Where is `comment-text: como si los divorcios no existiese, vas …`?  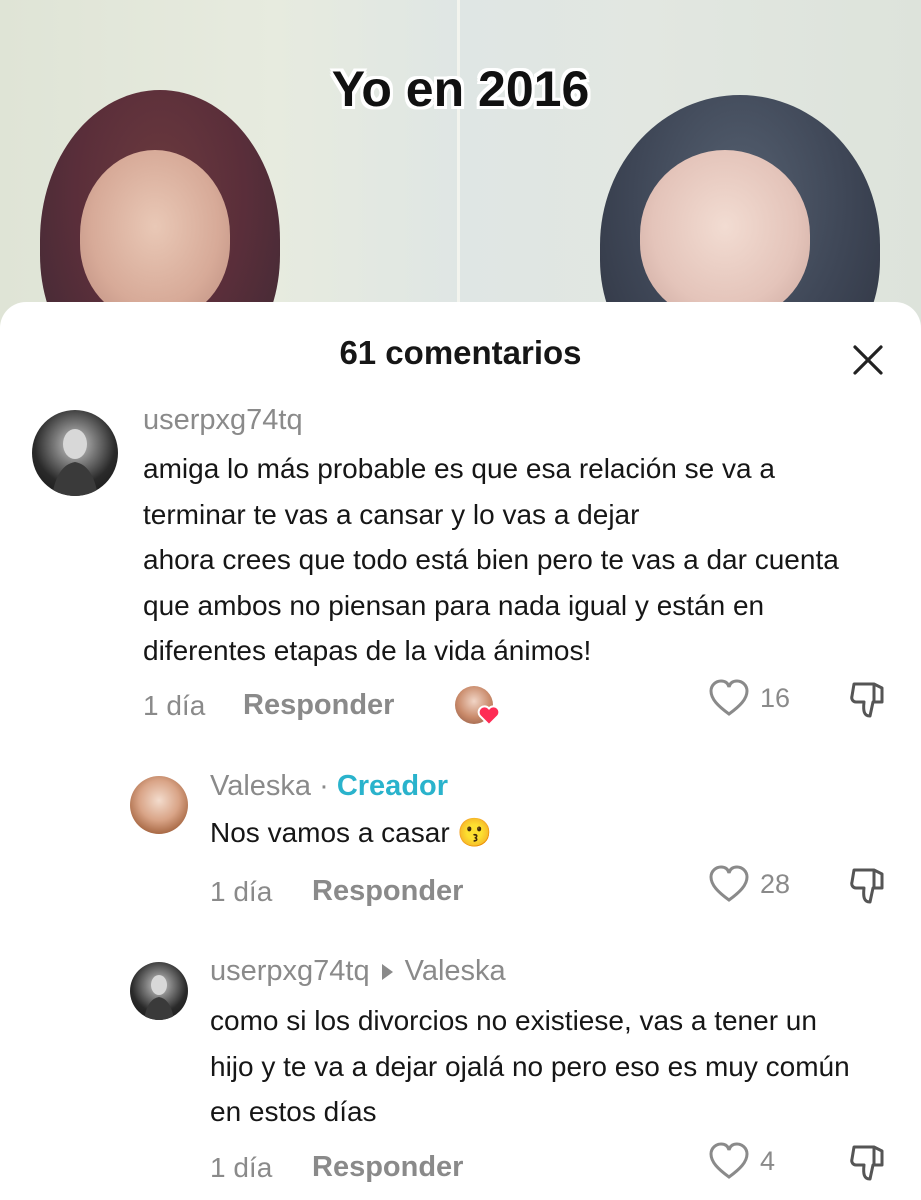 comment-text: como si los divorcios no existiese, vas … is located at coordinates (560, 1066).